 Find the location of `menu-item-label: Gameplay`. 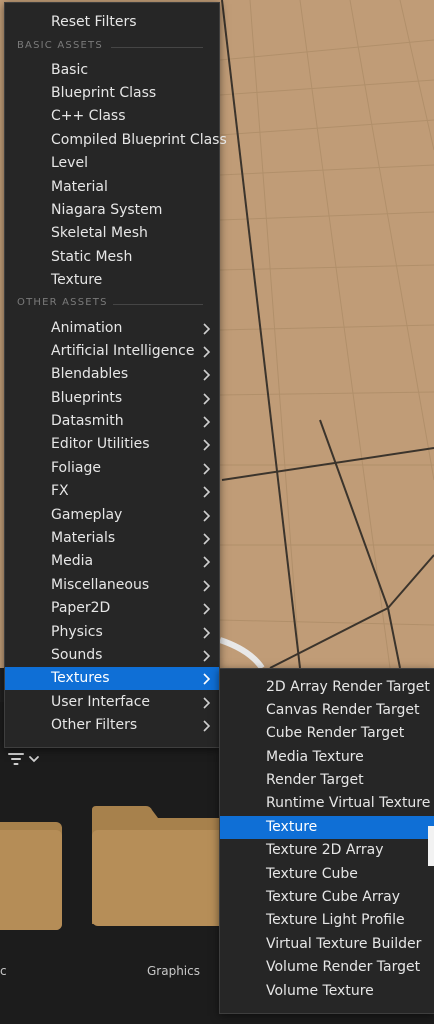

menu-item-label: Gameplay is located at coordinates (87, 515).